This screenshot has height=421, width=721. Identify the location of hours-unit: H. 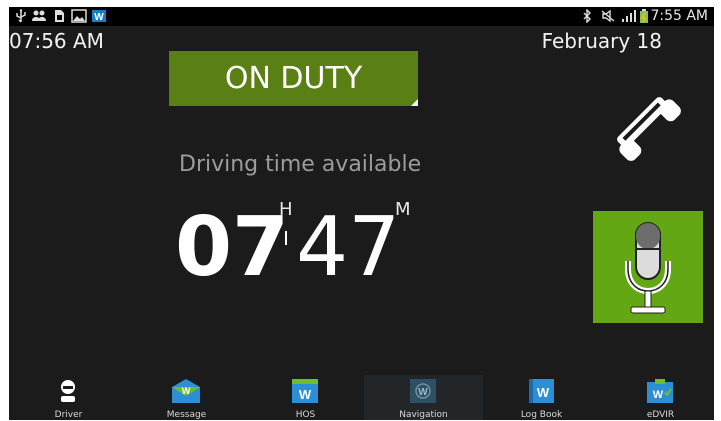
(286, 209).